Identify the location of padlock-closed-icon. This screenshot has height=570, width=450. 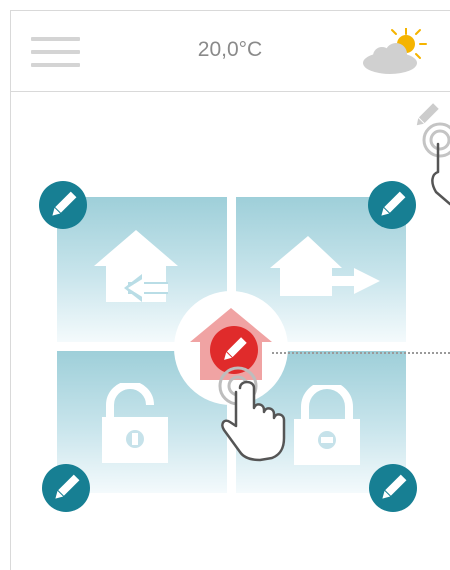
(327, 425).